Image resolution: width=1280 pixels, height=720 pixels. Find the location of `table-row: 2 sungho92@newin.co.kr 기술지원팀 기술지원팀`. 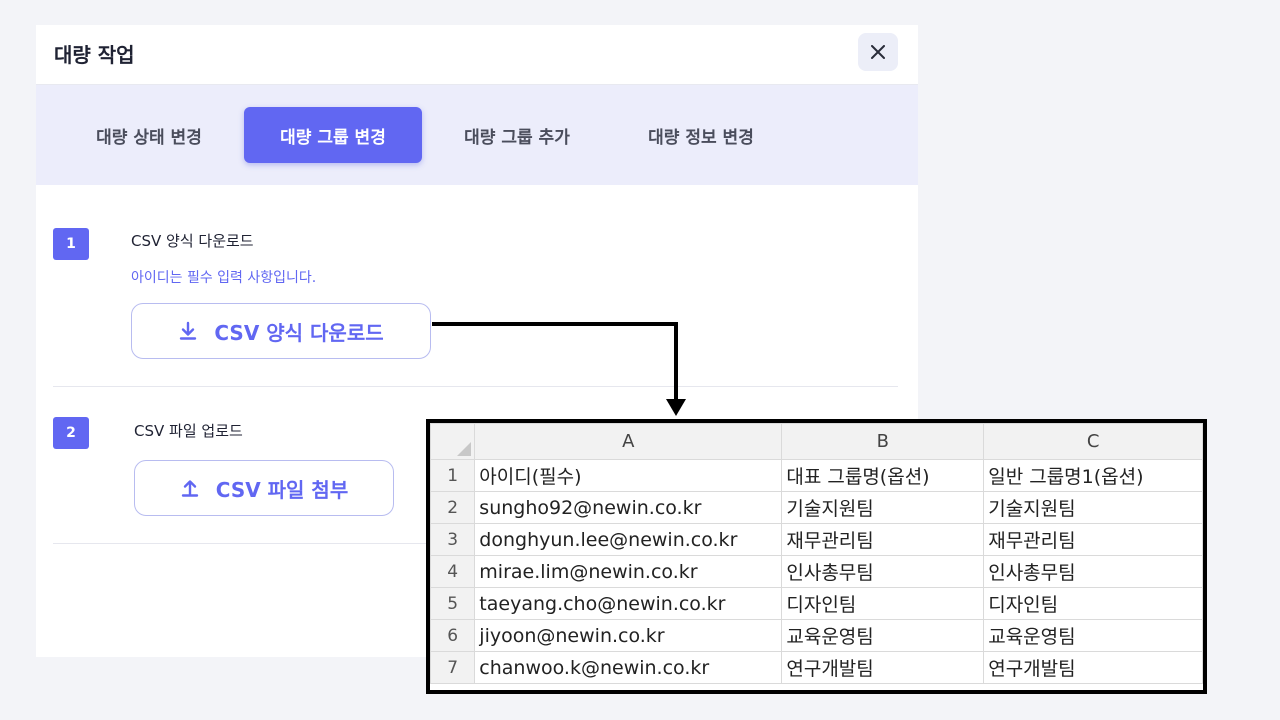

table-row: 2 sungho92@newin.co.kr 기술지원팀 기술지원팀 is located at coordinates (816, 507).